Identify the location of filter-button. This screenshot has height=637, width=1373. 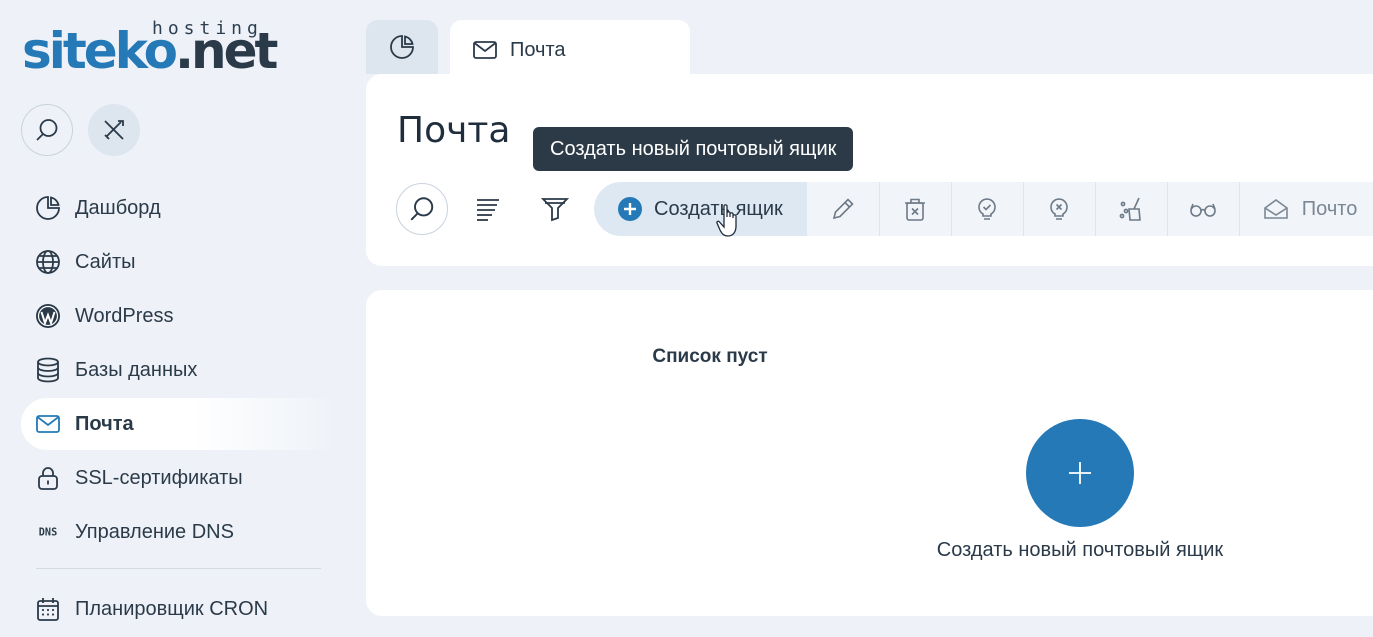
(555, 209).